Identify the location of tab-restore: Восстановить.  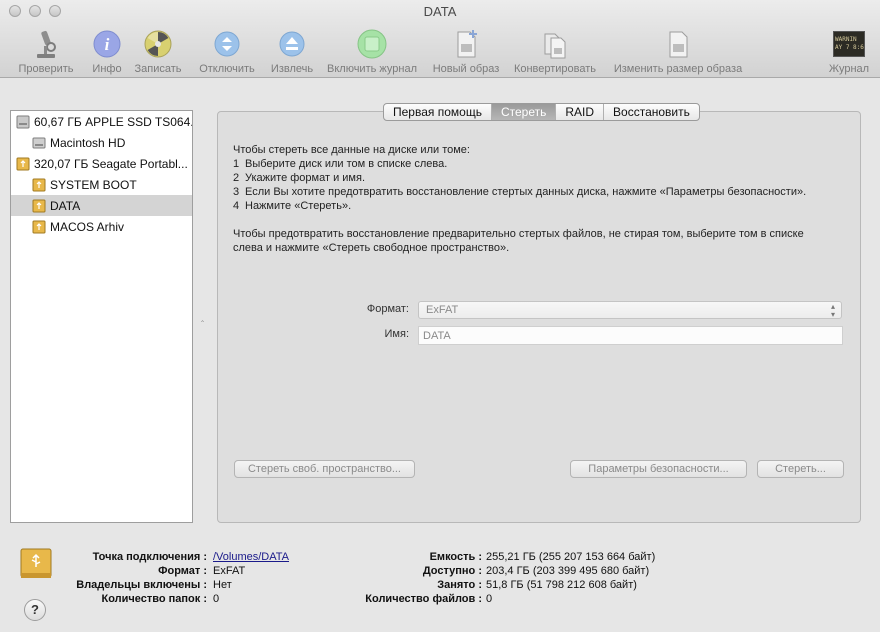
(651, 112).